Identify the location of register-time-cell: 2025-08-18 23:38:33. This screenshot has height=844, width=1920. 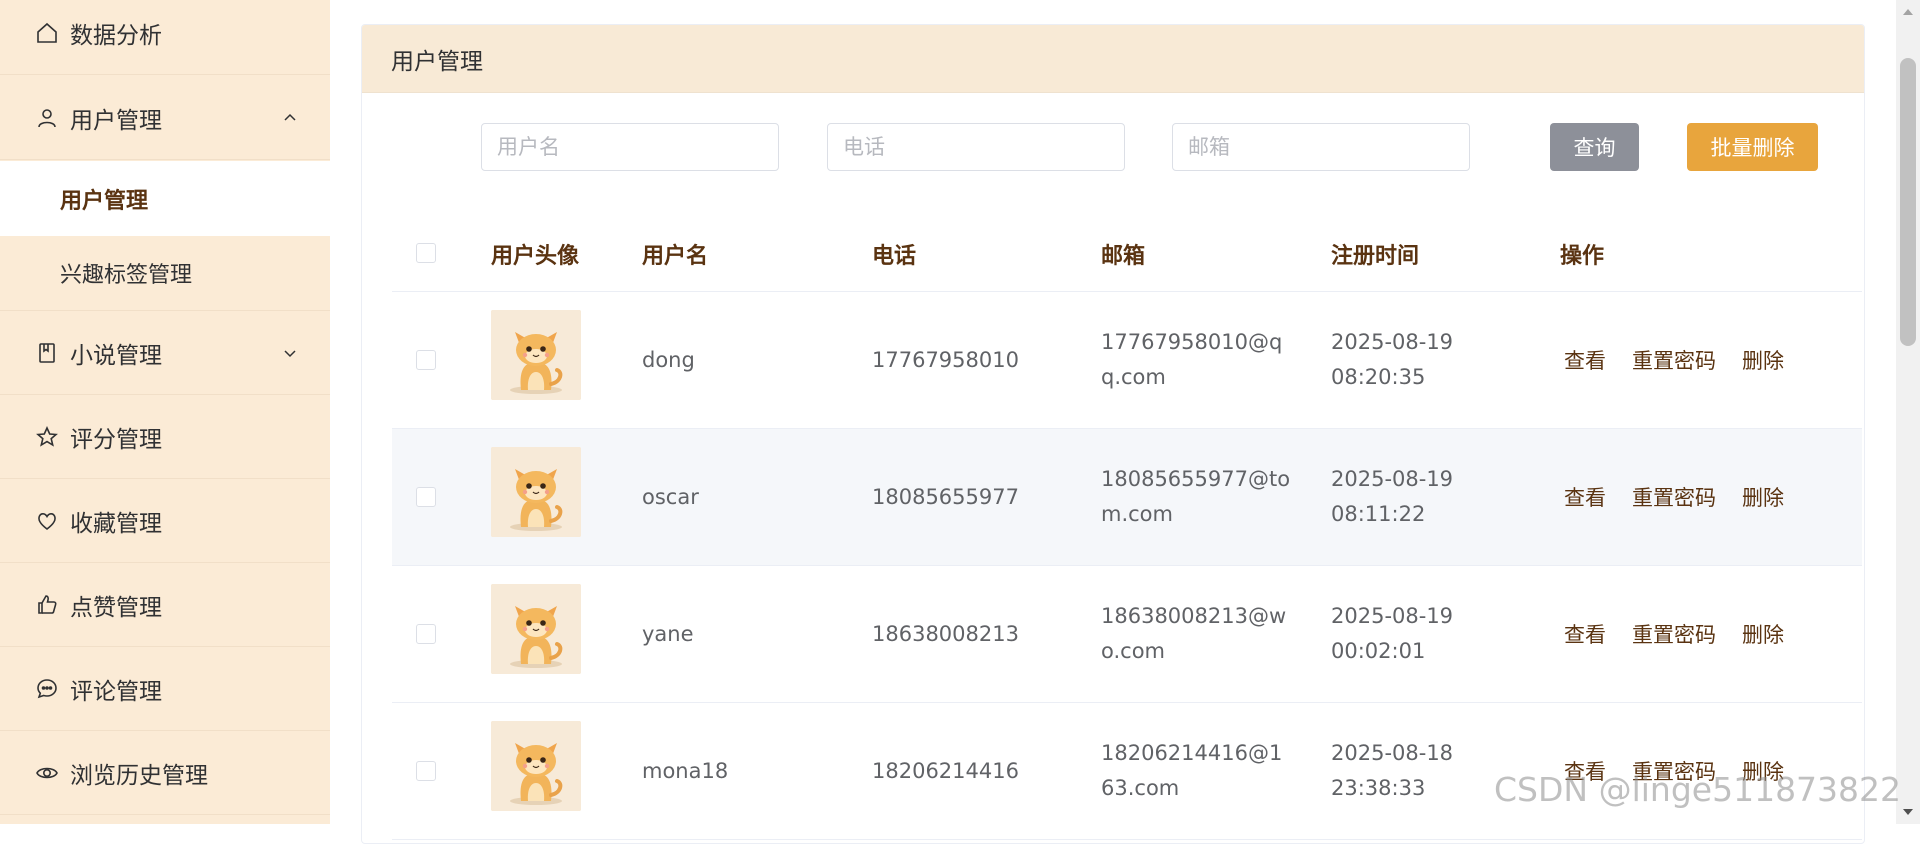
(1392, 771).